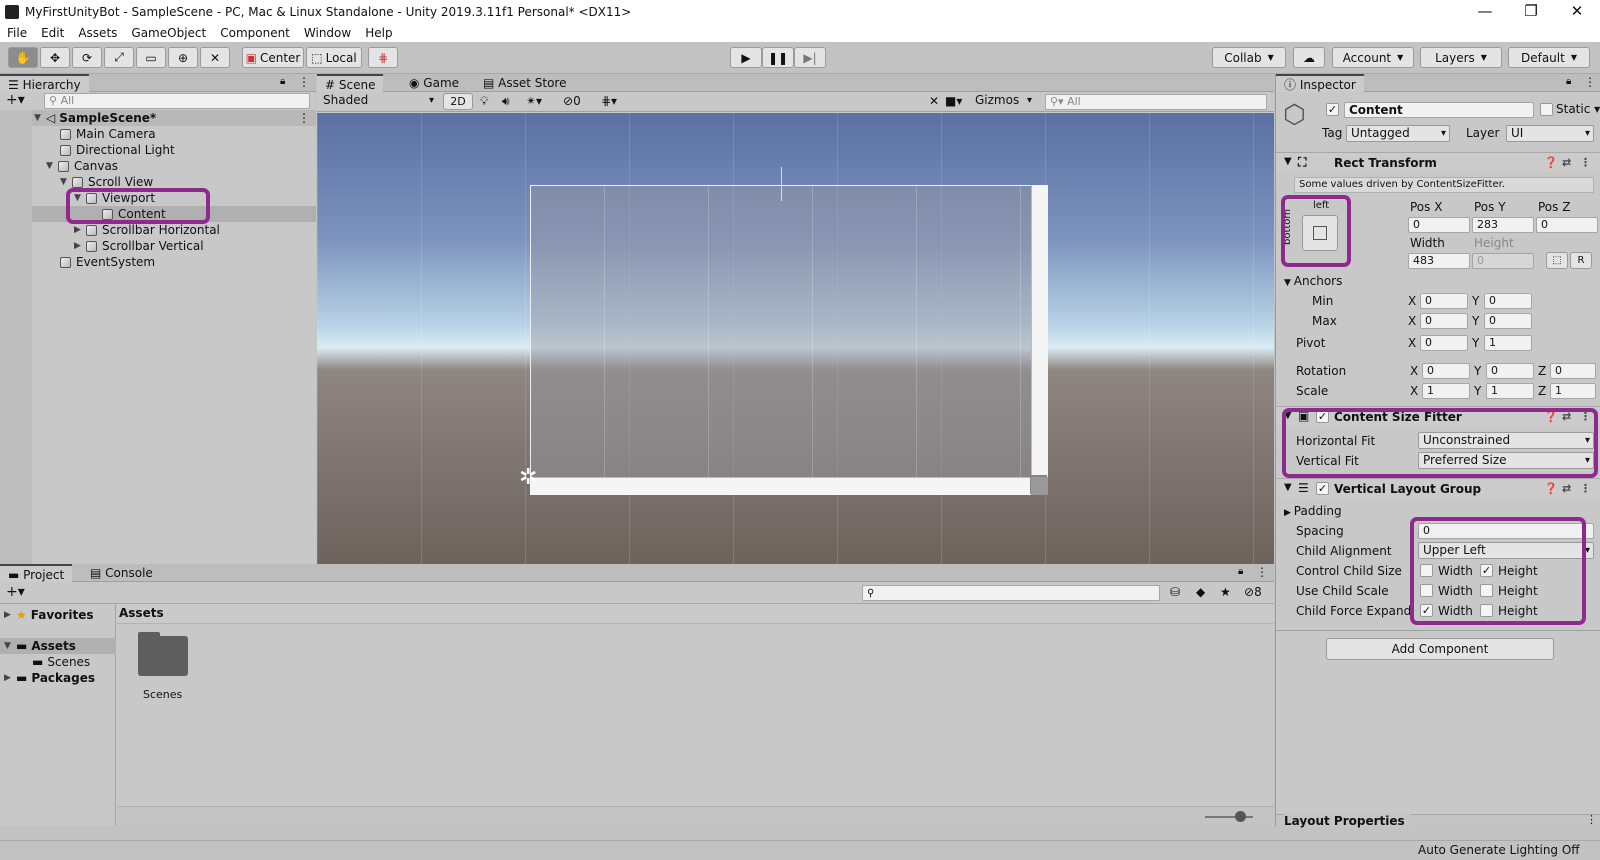  Describe the element at coordinates (1446, 391) in the screenshot. I see `scale-x-field: 1` at that location.